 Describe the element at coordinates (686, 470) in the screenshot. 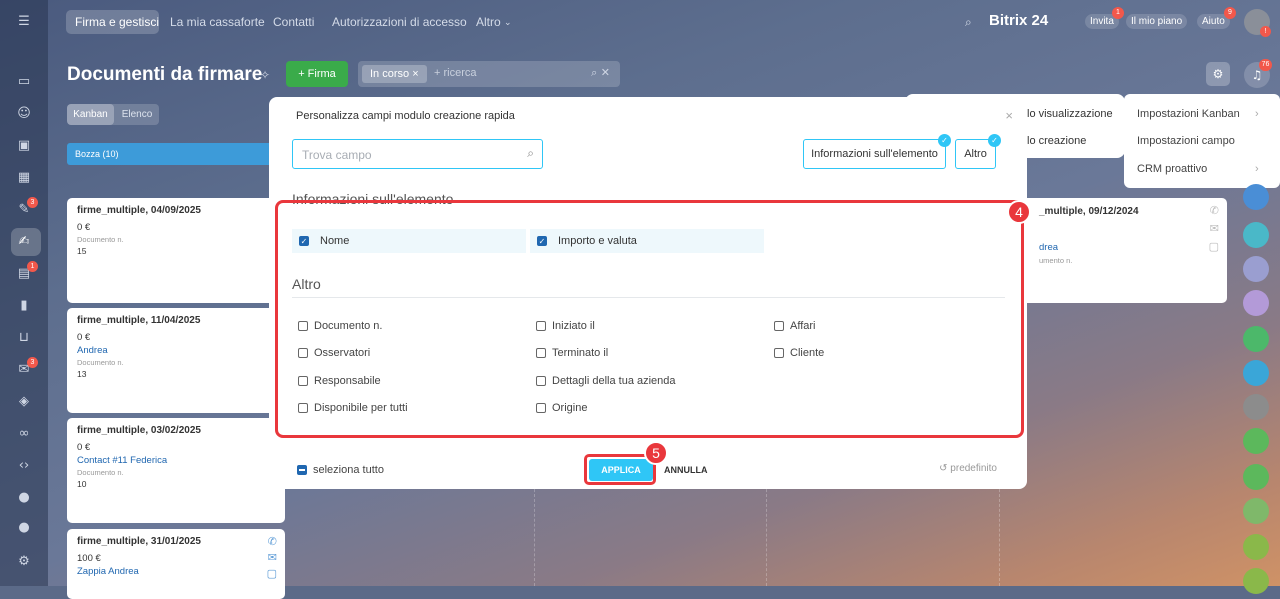

I see `cancel-button: ANNULLA` at that location.